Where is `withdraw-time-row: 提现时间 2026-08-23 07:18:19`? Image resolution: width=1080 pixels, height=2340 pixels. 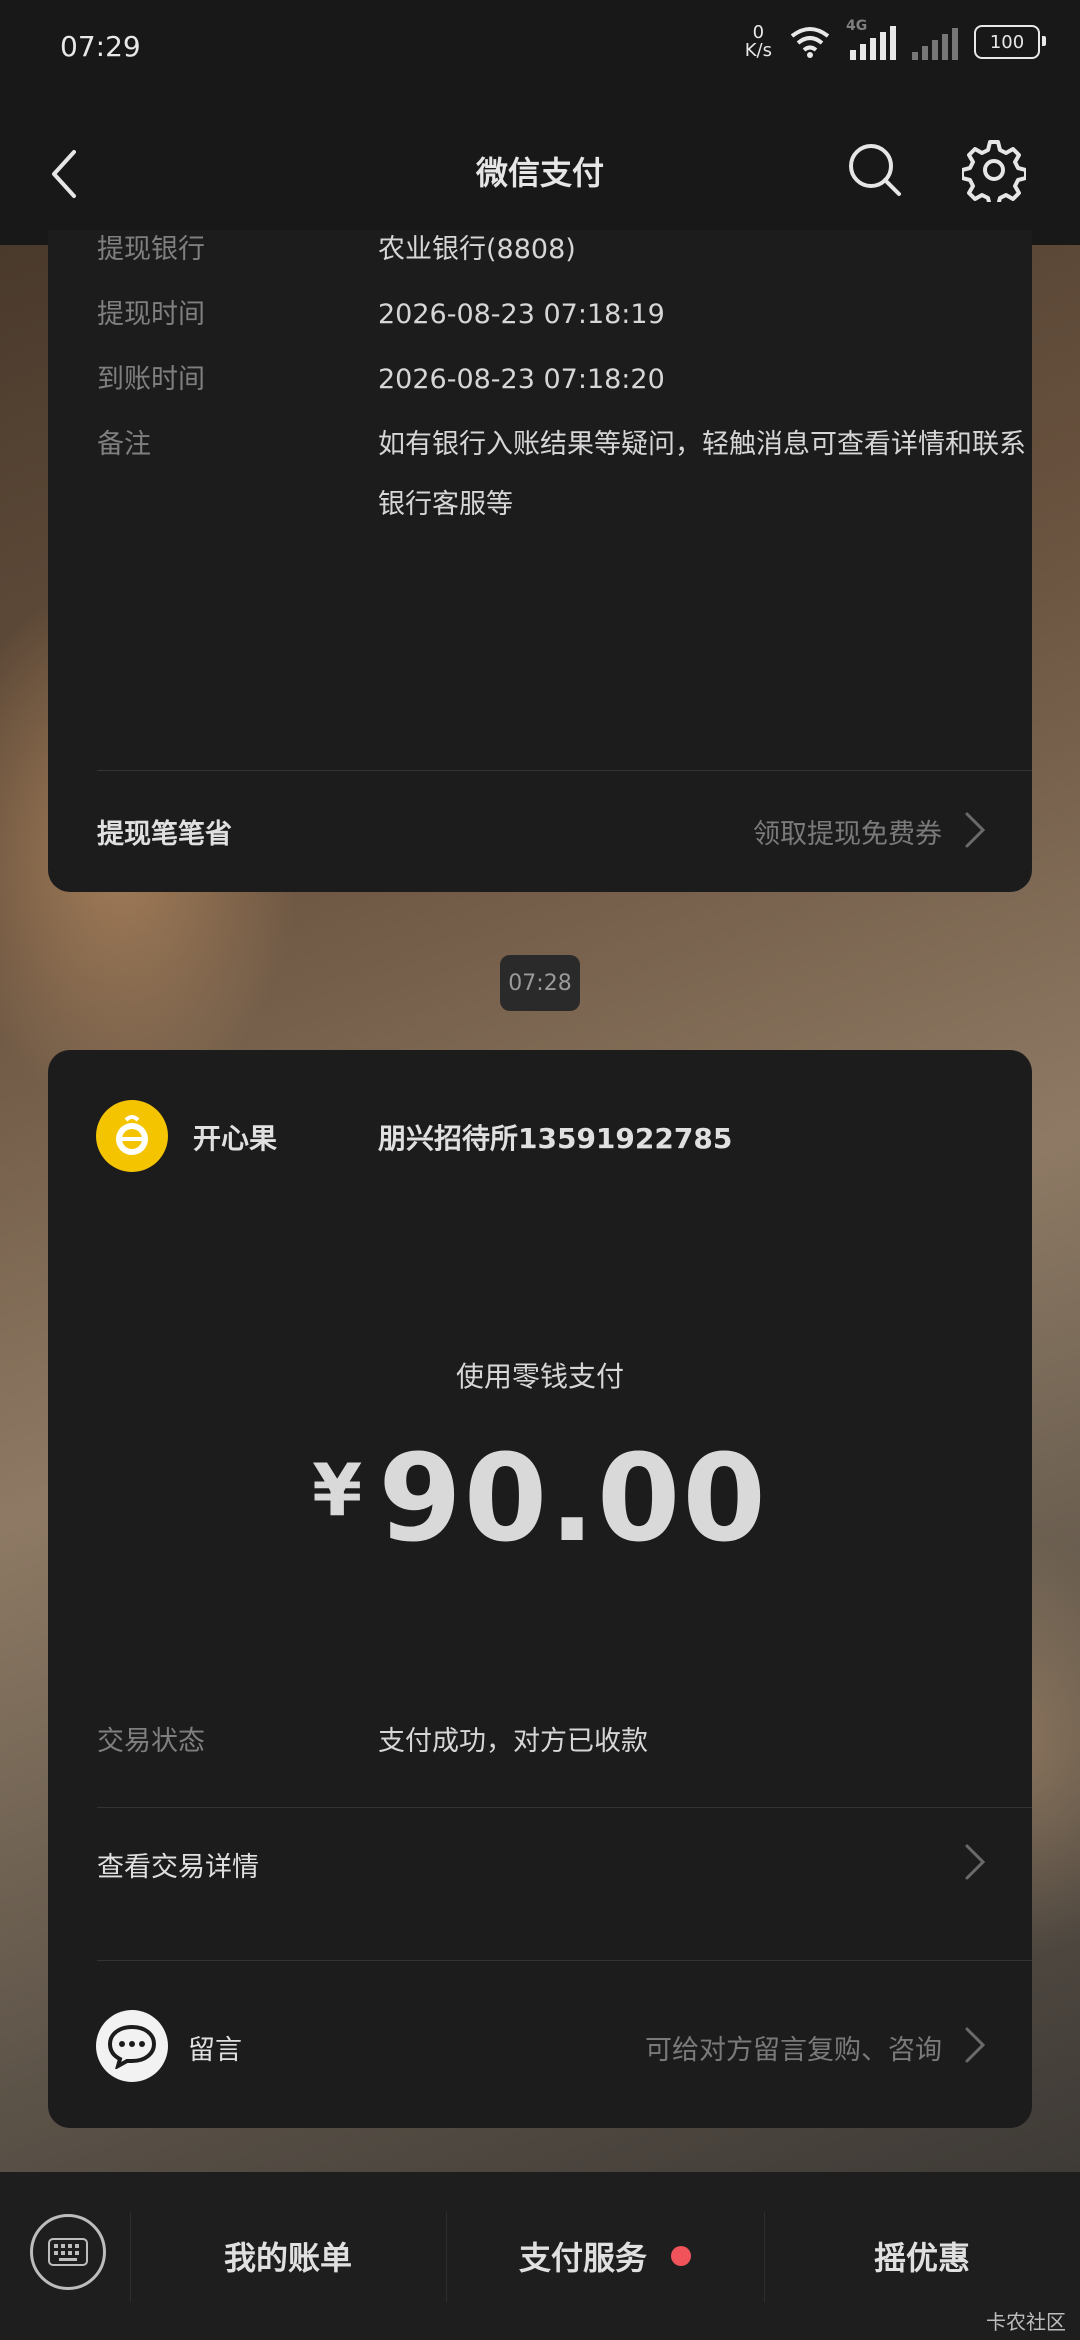 withdraw-time-row: 提现时间 2026-08-23 07:18:19 is located at coordinates (564, 315).